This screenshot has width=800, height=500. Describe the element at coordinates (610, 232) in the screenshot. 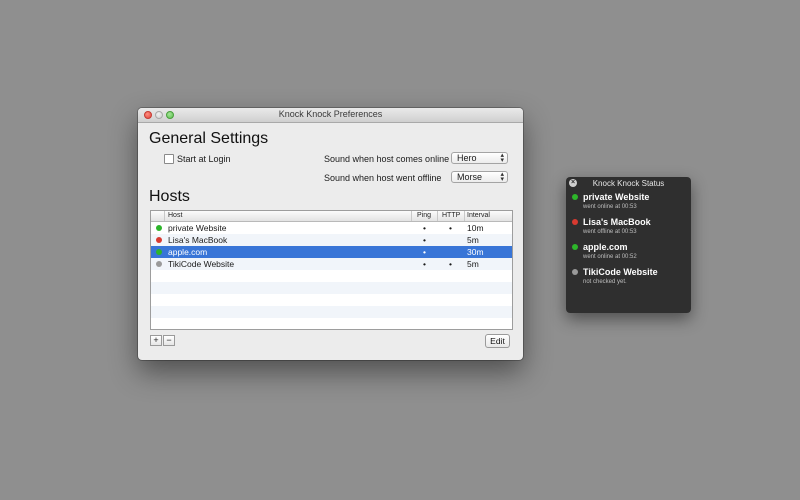

I see `status-message: went offline at 00:53` at that location.